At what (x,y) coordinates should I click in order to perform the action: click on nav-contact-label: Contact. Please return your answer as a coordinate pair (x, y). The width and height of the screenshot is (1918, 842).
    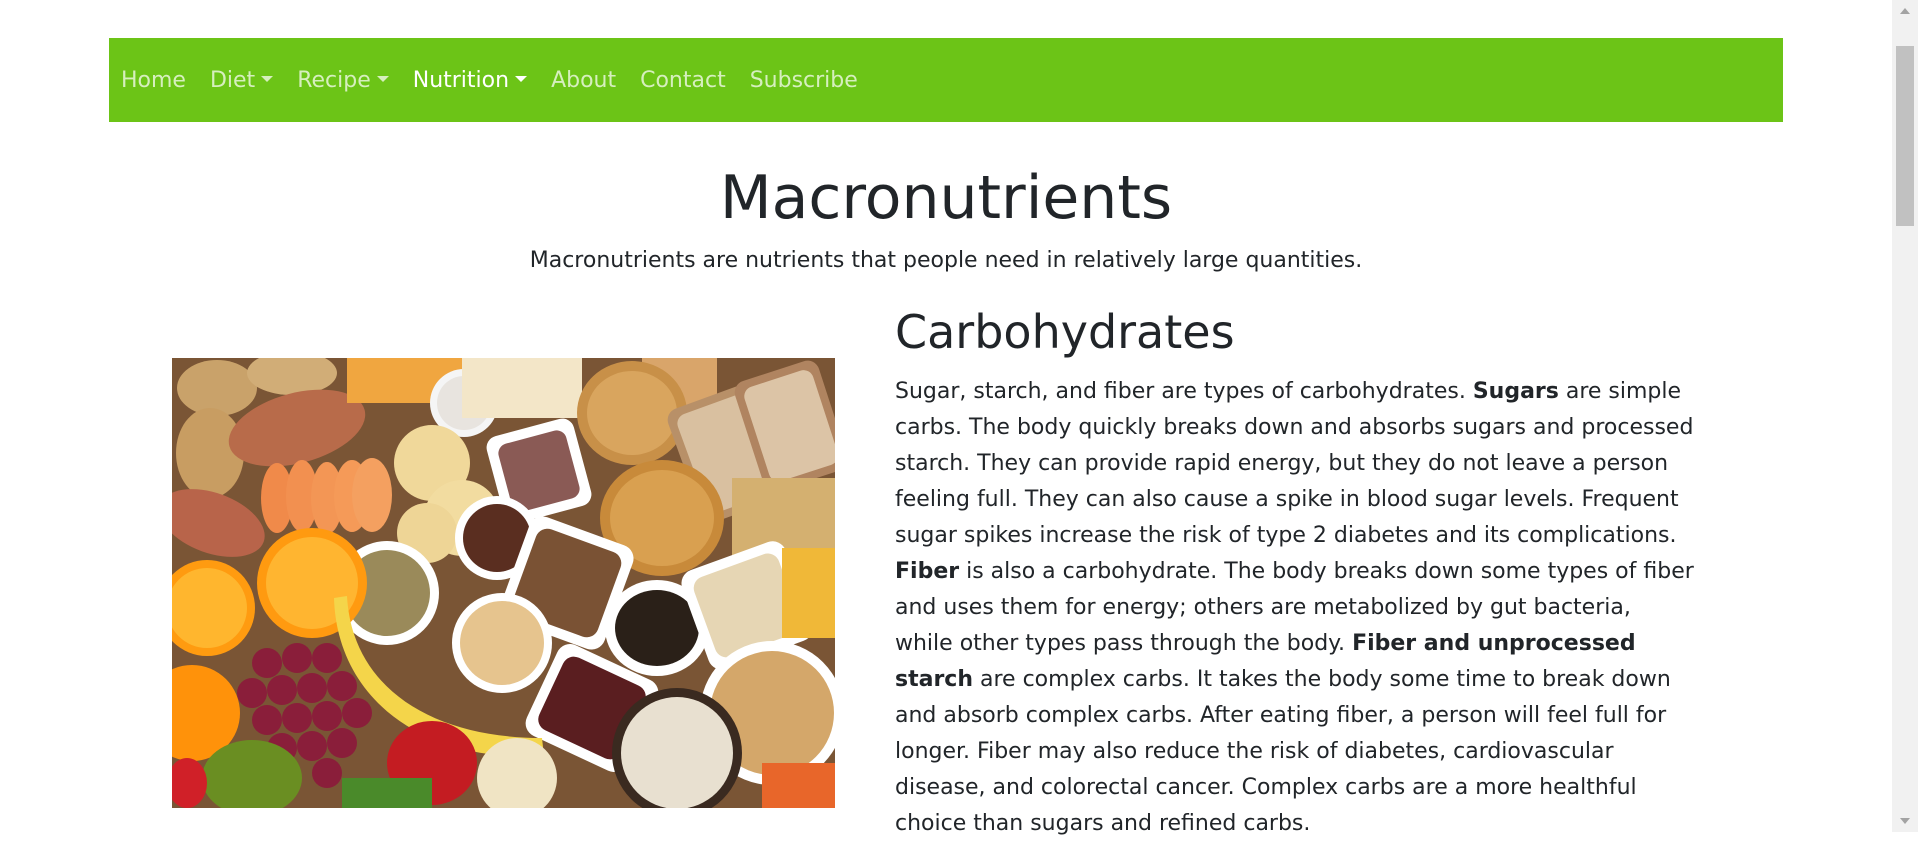
    Looking at the image, I should click on (683, 80).